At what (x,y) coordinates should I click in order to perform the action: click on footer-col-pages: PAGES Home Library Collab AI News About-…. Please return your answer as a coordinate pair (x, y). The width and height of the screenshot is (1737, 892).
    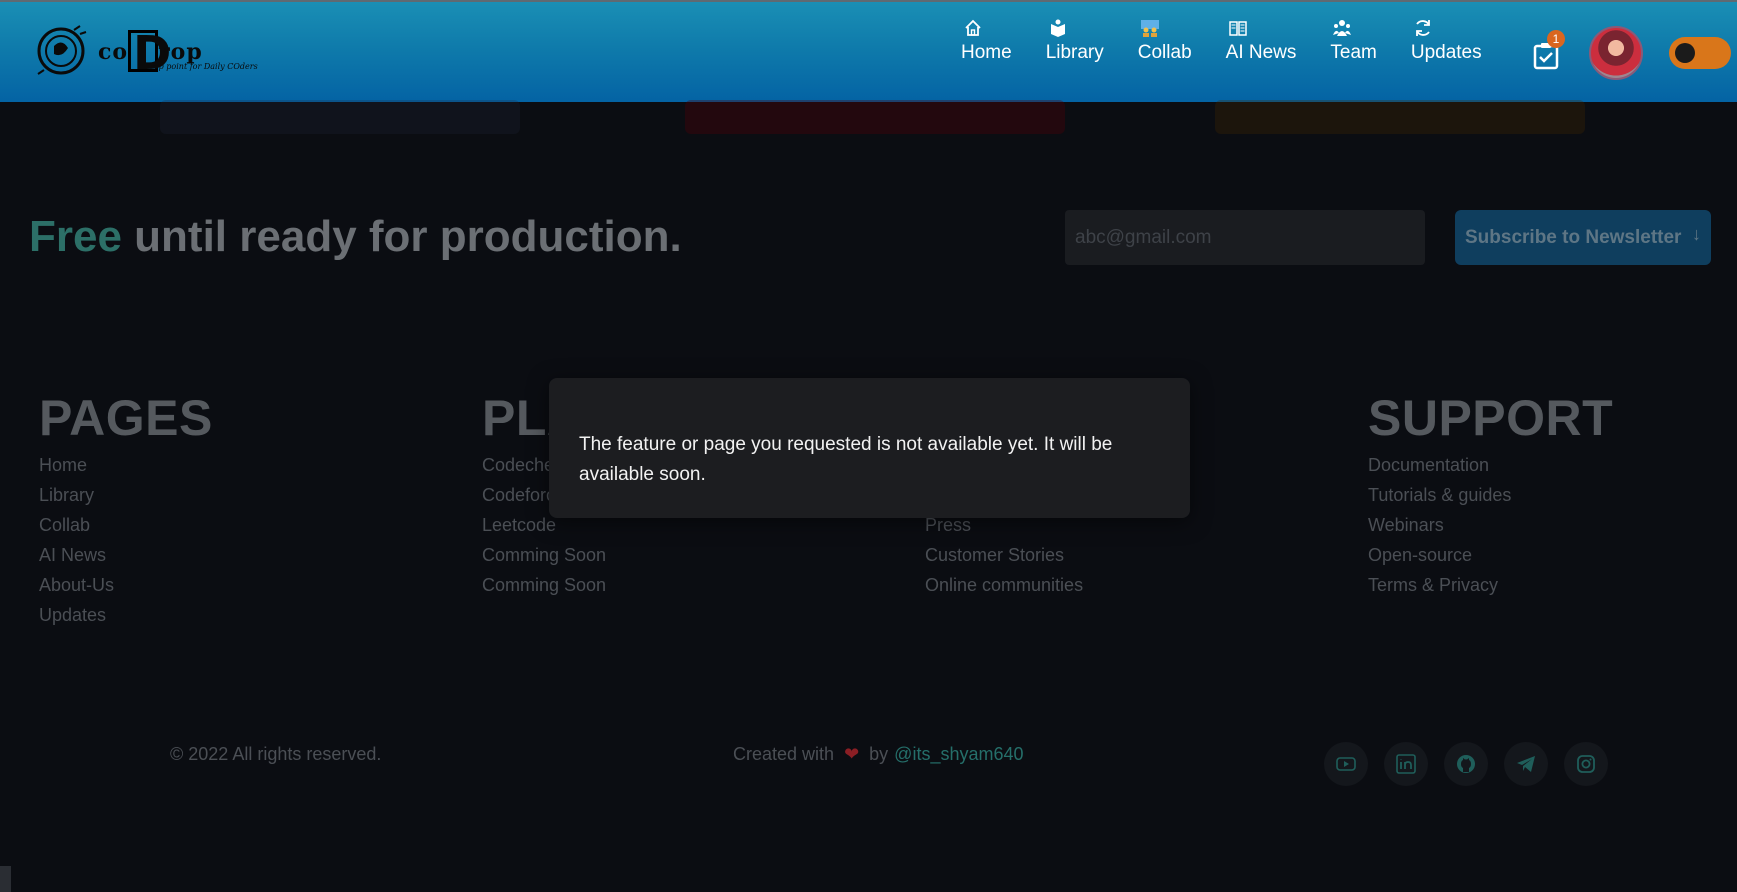
    Looking at the image, I should click on (126, 510).